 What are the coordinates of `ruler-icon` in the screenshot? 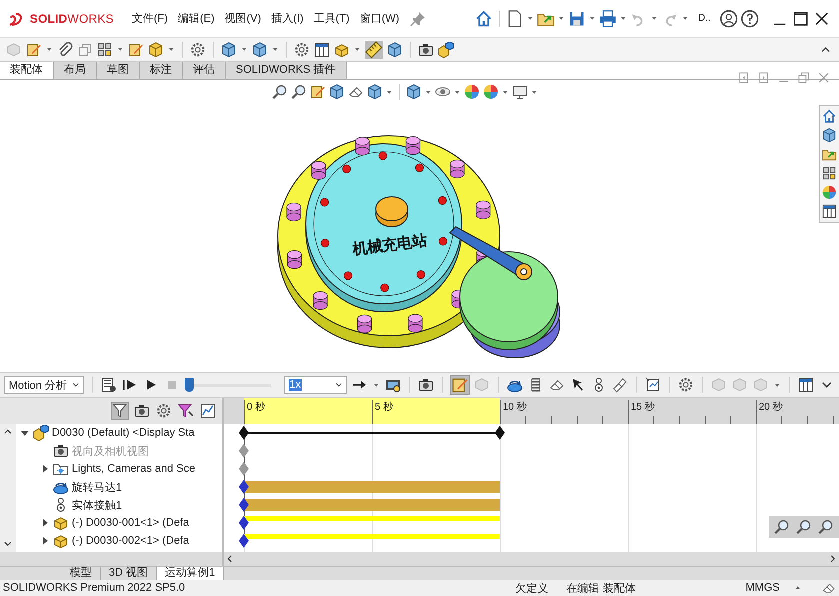 It's located at (374, 49).